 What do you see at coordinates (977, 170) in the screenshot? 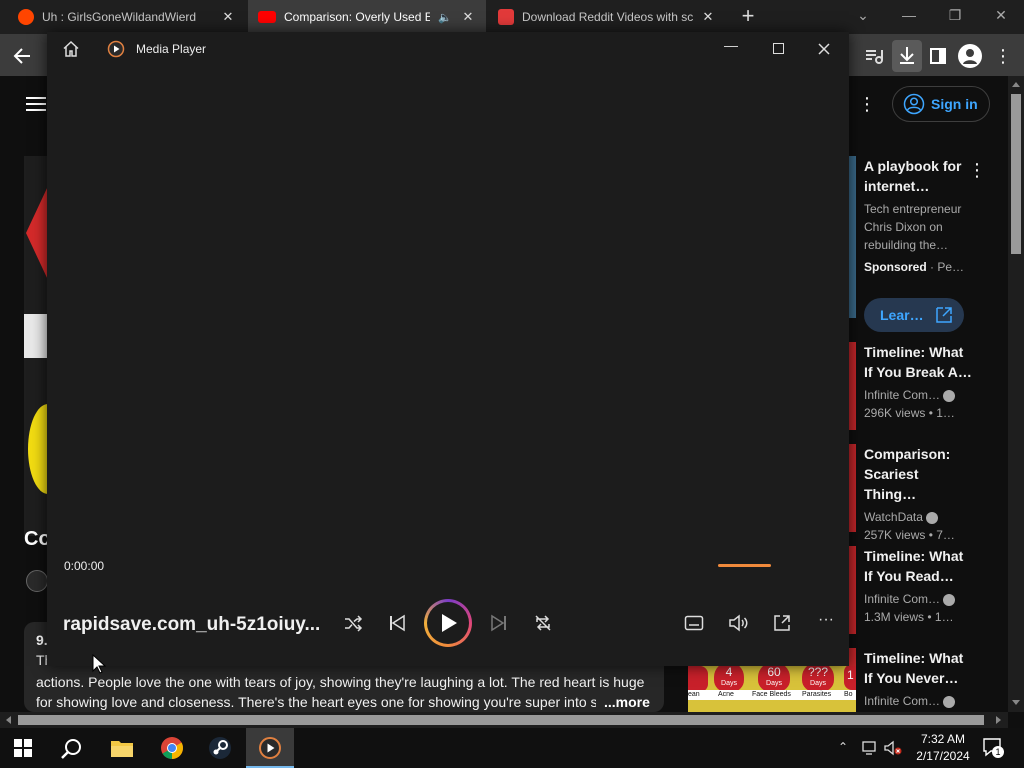
I see `ad-options-icon: ⋮` at bounding box center [977, 170].